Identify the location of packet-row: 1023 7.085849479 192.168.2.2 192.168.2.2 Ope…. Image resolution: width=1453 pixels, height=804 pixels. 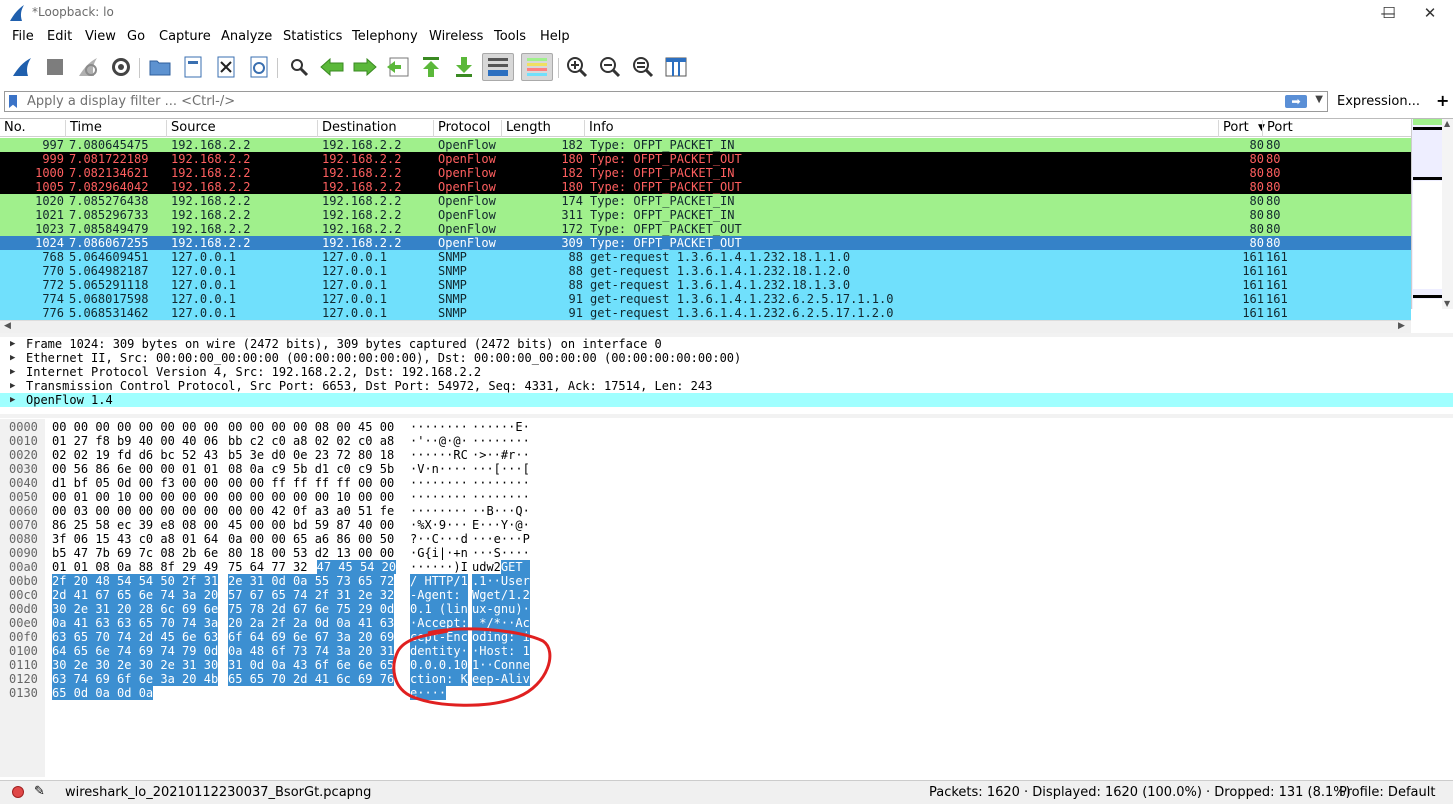
(705, 229).